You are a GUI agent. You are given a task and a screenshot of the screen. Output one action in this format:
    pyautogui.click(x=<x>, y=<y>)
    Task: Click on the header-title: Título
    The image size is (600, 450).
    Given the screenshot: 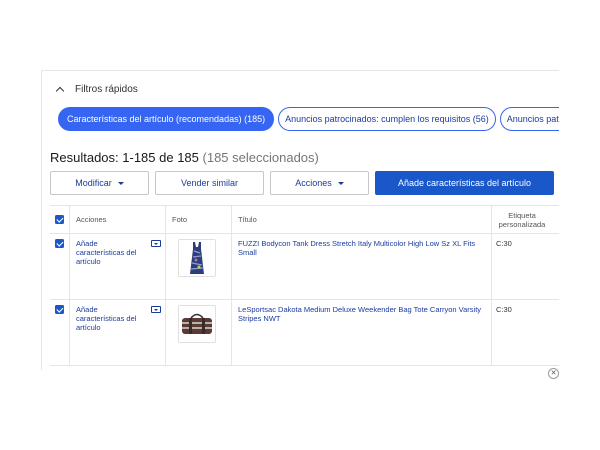 What is the action you would take?
    pyautogui.click(x=362, y=219)
    